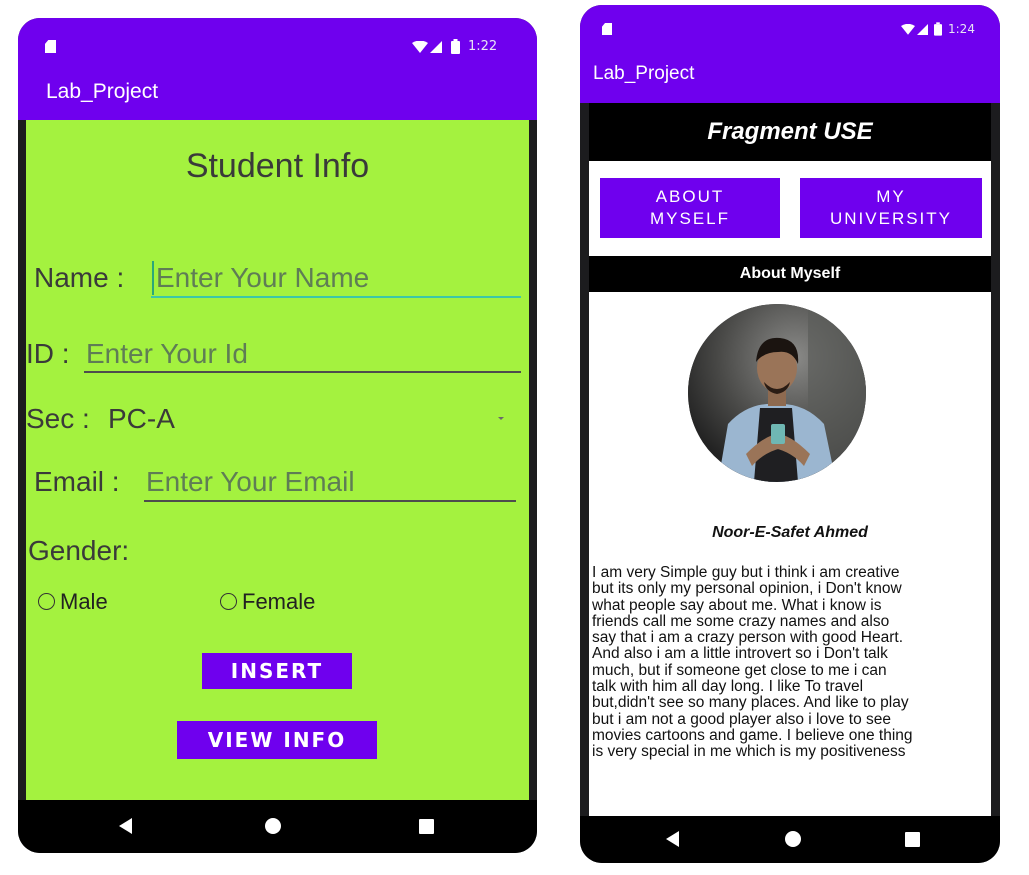 The image size is (1029, 875). What do you see at coordinates (790, 132) in the screenshot?
I see `fragment-banner: Fragment USE` at bounding box center [790, 132].